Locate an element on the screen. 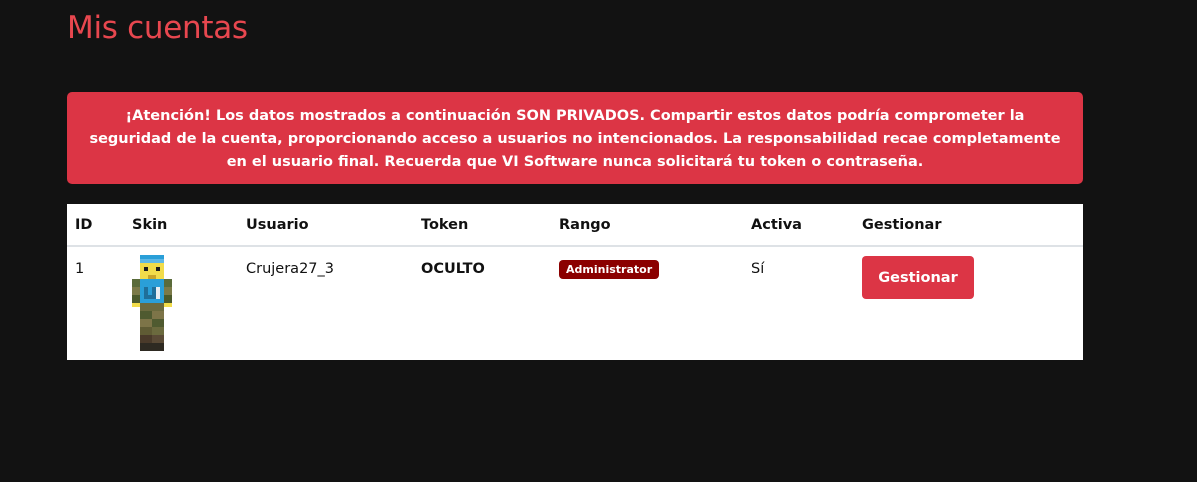 The width and height of the screenshot is (1197, 482). header-token: Token is located at coordinates (482, 225).